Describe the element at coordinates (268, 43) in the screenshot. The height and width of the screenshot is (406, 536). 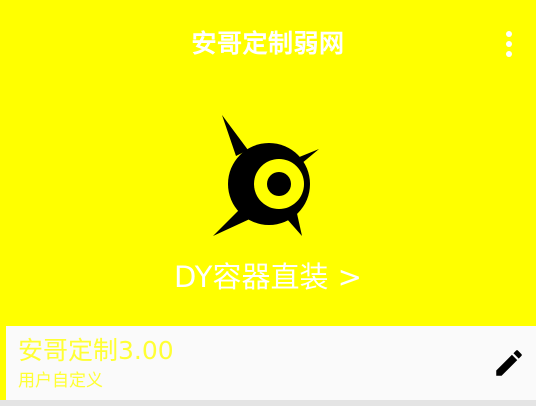
I see `app-title: 安哥定制弱网` at that location.